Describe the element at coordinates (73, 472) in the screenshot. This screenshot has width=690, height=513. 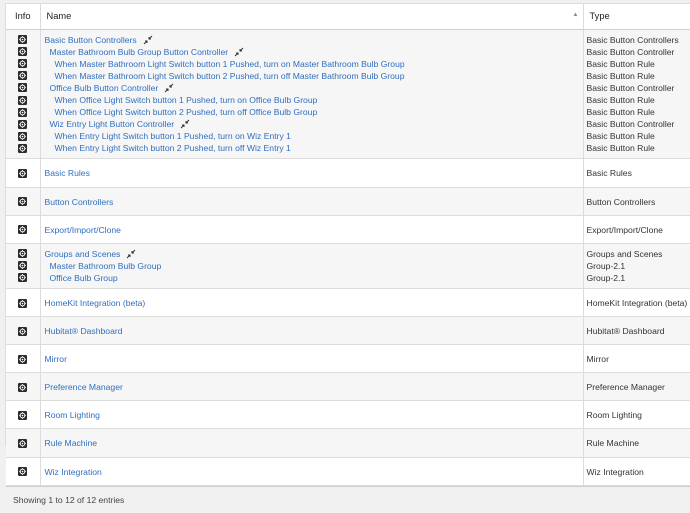
I see `app-name: Wiz Integration` at that location.